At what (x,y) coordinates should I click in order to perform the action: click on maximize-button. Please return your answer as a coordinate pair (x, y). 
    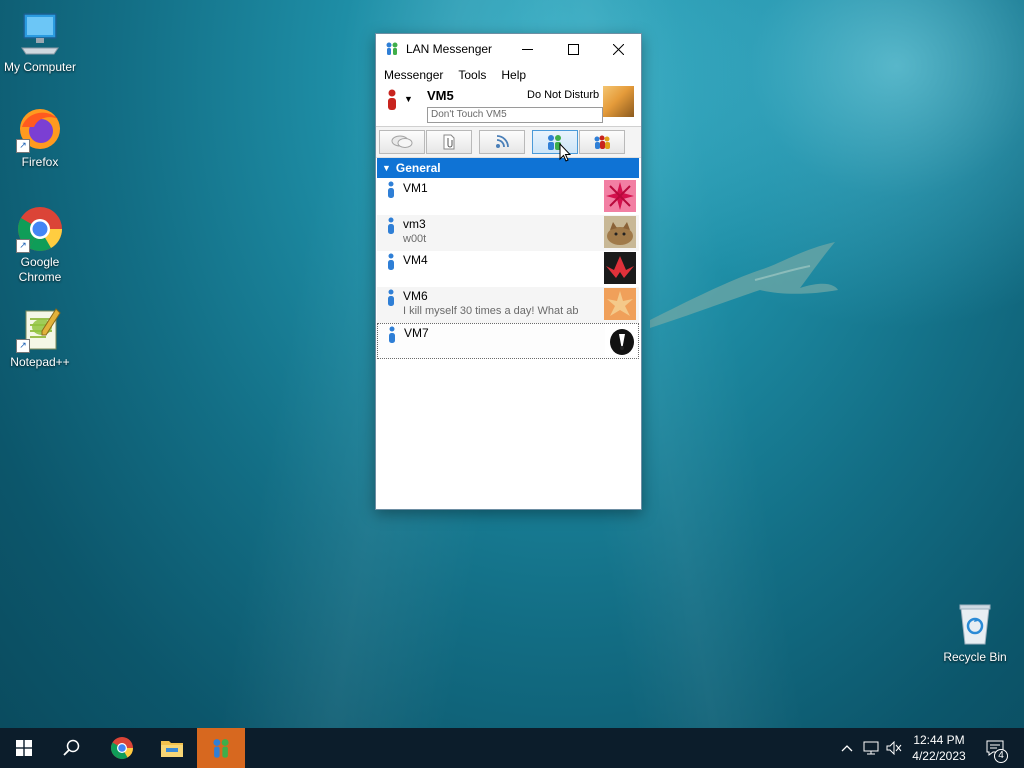
    Looking at the image, I should click on (573, 49).